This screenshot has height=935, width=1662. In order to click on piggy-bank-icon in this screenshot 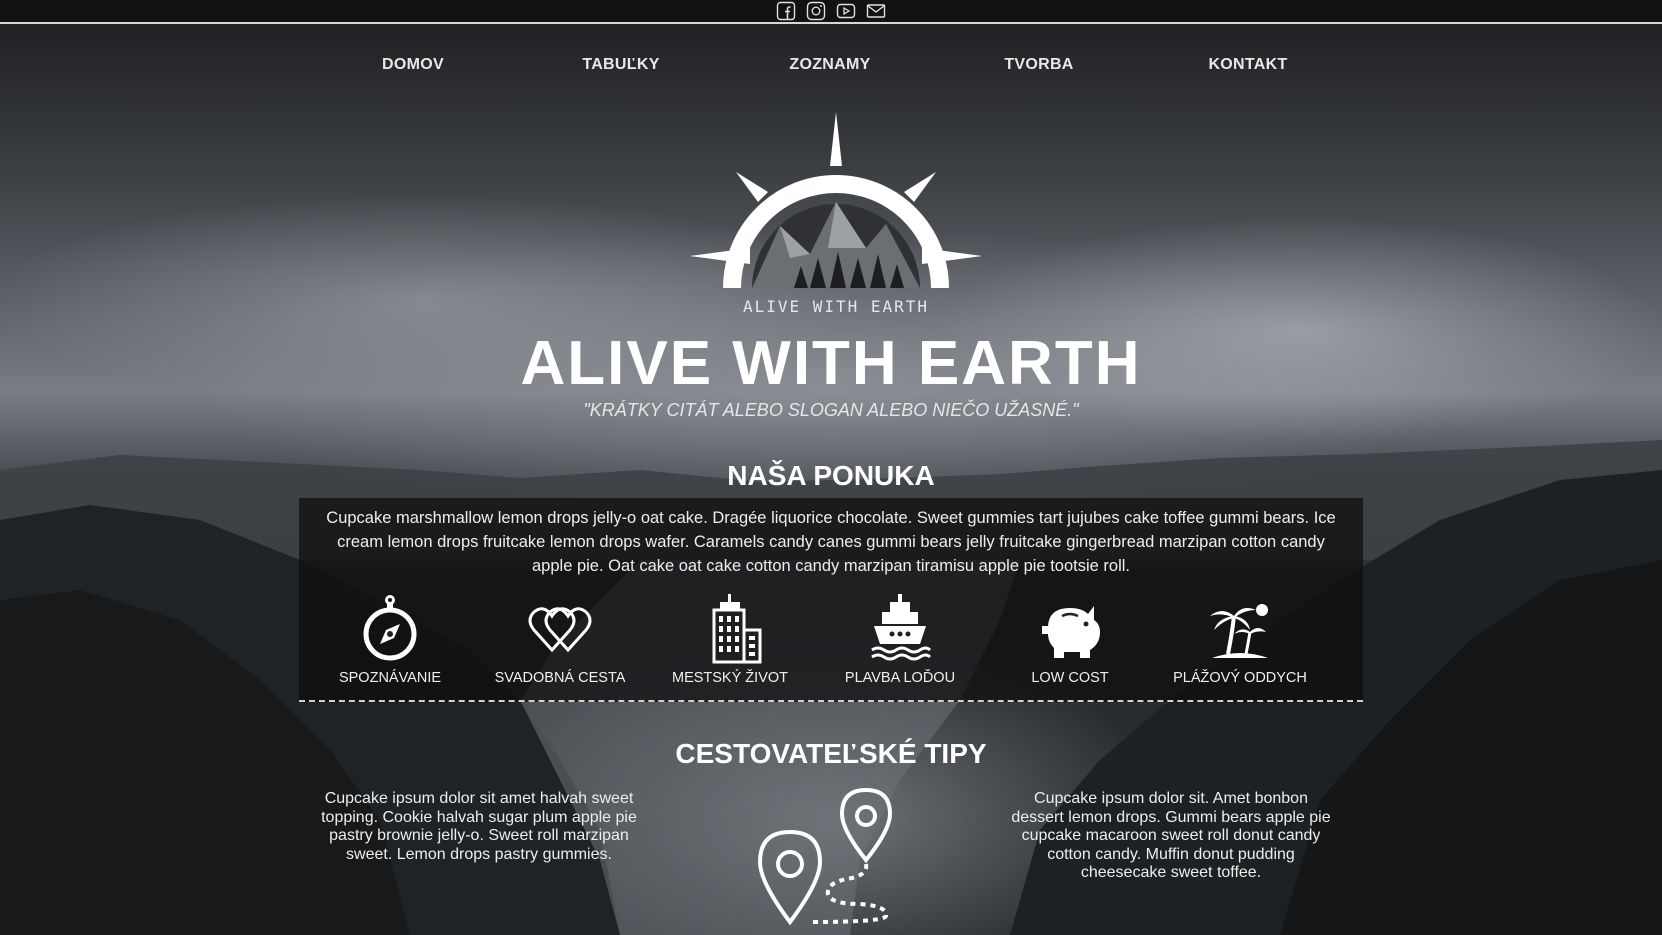, I will do `click(1071, 632)`.